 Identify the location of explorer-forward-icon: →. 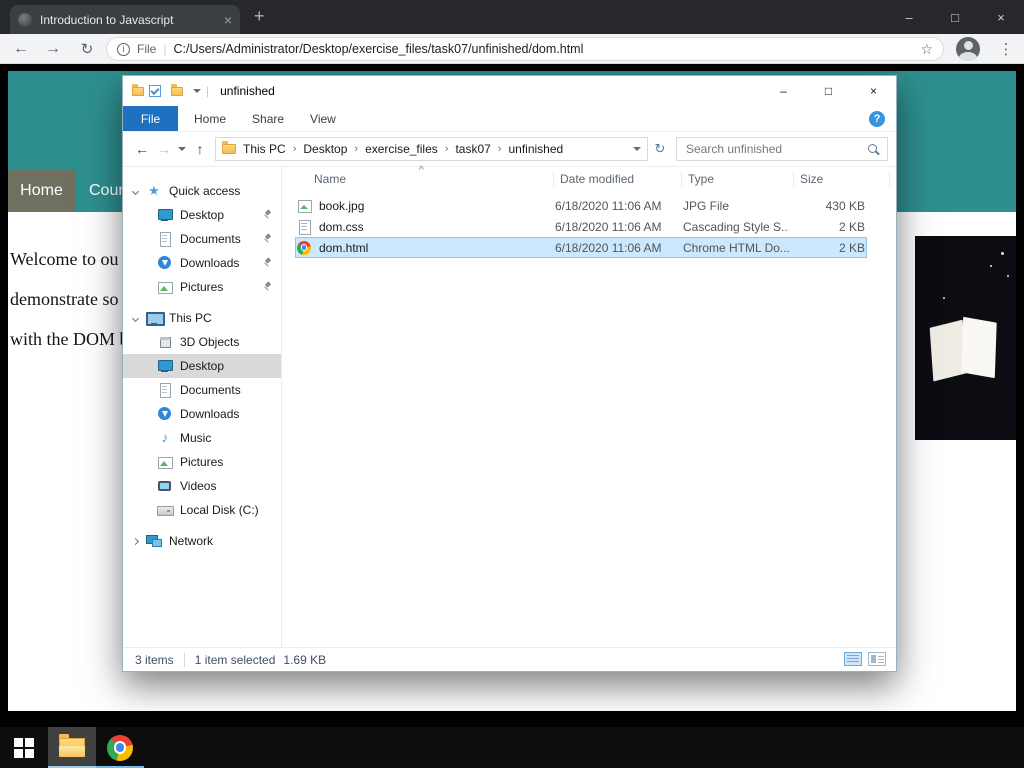
(164, 149).